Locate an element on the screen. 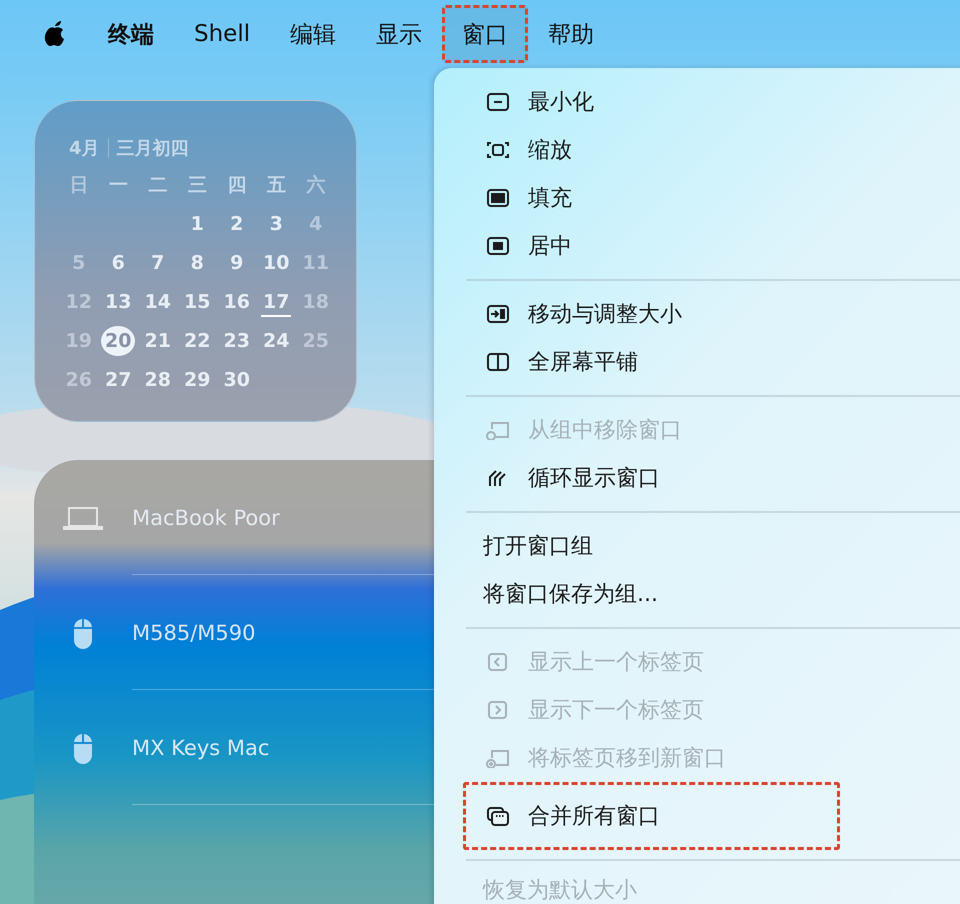 The height and width of the screenshot is (904, 960). calendar-day: 27 is located at coordinates (118, 379).